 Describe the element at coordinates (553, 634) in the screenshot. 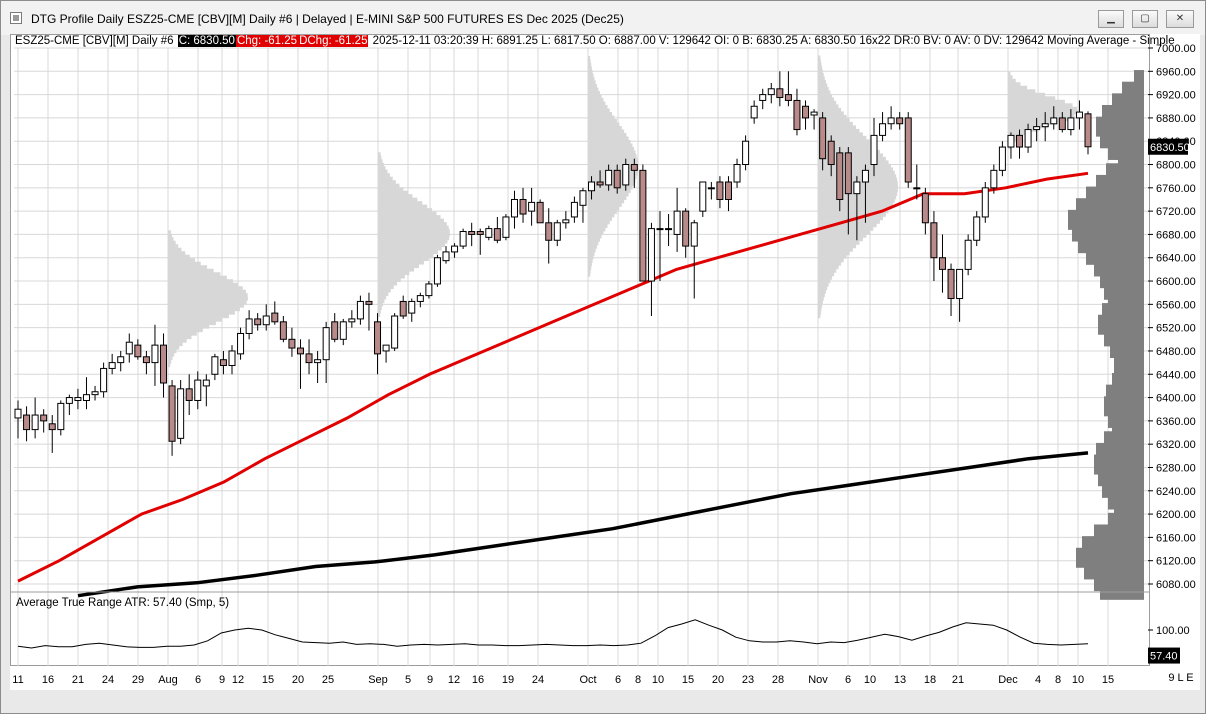

I see `atr-line` at that location.